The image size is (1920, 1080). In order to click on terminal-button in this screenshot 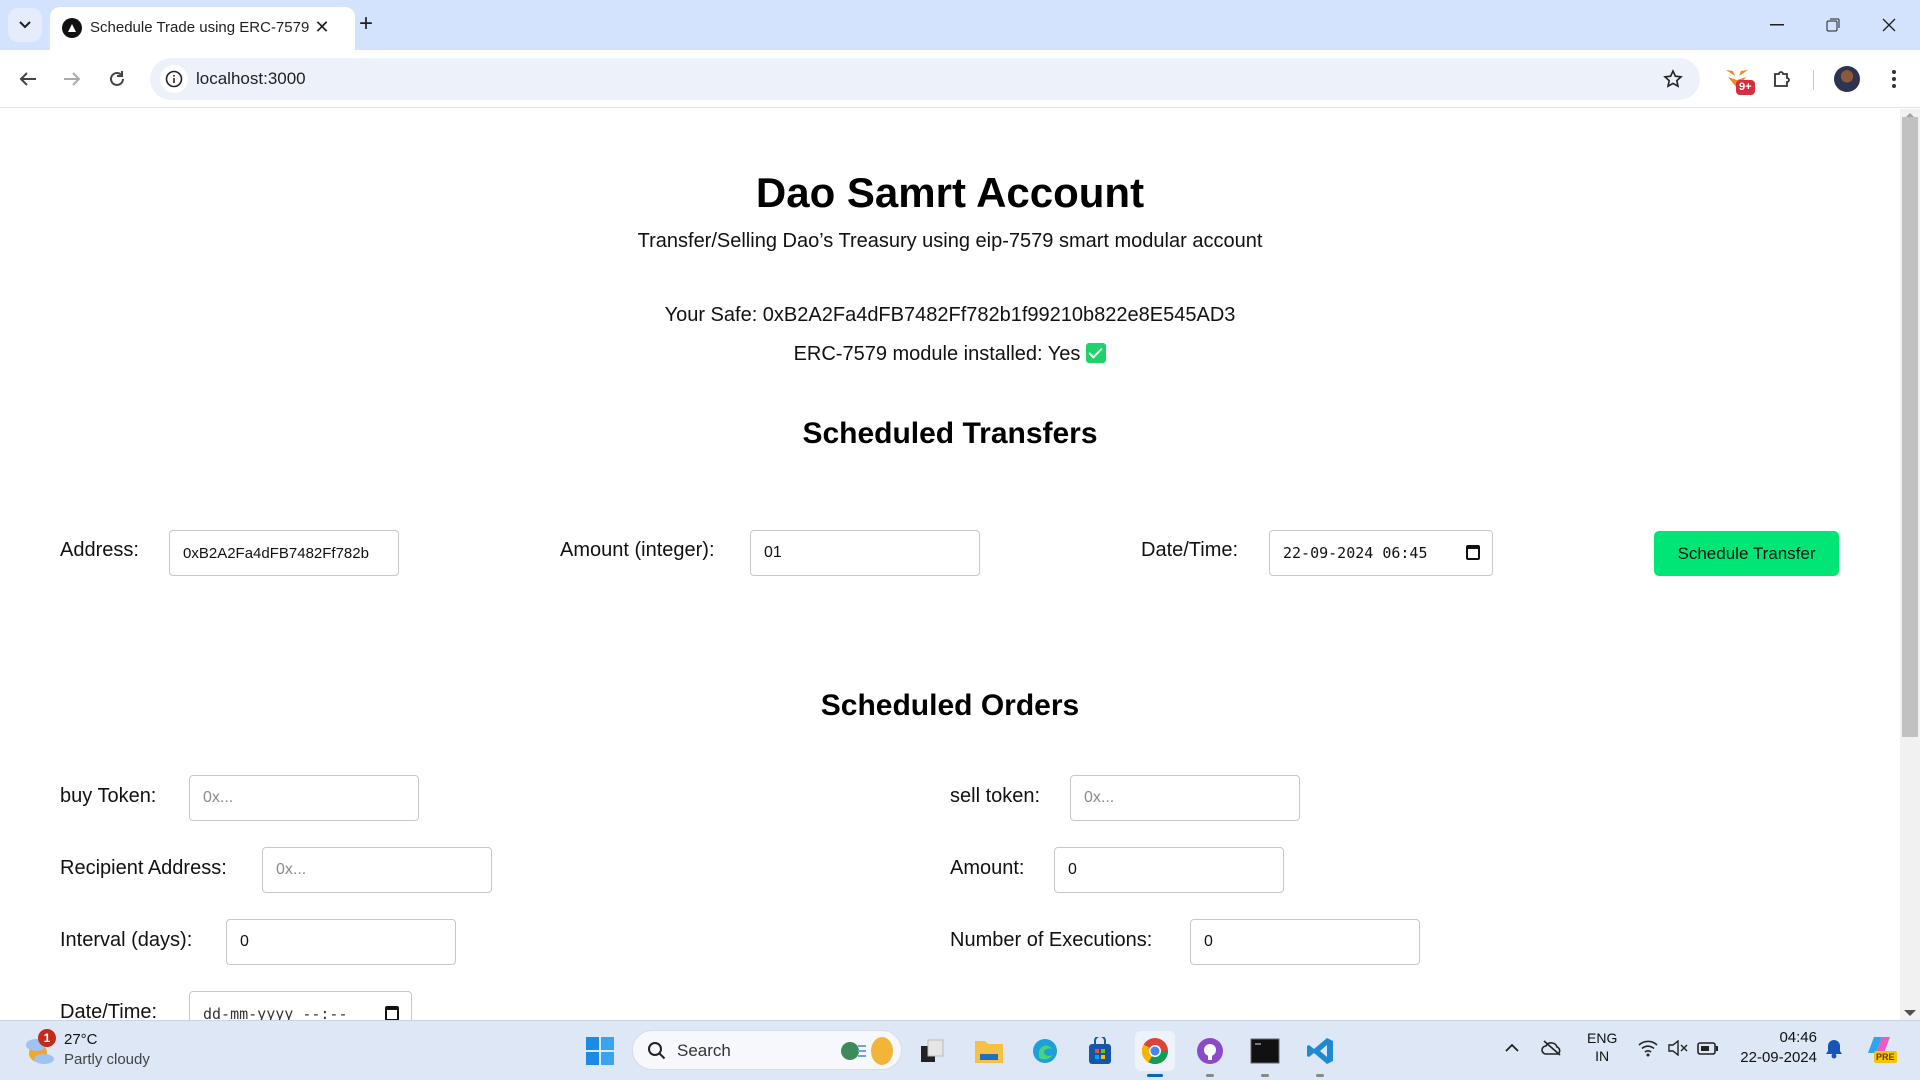, I will do `click(1265, 1054)`.